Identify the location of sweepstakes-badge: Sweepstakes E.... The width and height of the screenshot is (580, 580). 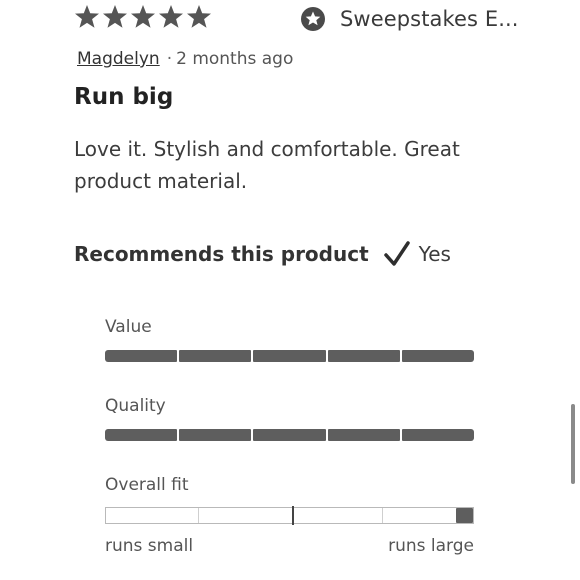
(409, 19).